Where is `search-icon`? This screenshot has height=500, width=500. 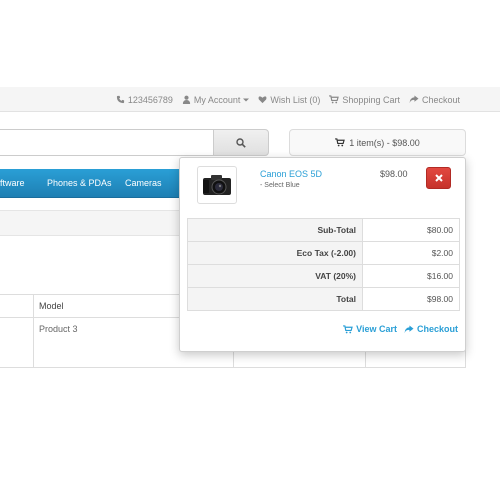 search-icon is located at coordinates (241, 142).